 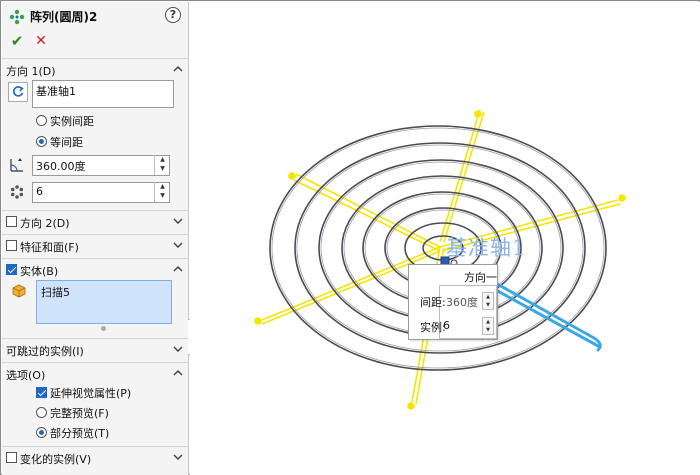 What do you see at coordinates (41, 41) in the screenshot?
I see `cancel-button: ✕` at bounding box center [41, 41].